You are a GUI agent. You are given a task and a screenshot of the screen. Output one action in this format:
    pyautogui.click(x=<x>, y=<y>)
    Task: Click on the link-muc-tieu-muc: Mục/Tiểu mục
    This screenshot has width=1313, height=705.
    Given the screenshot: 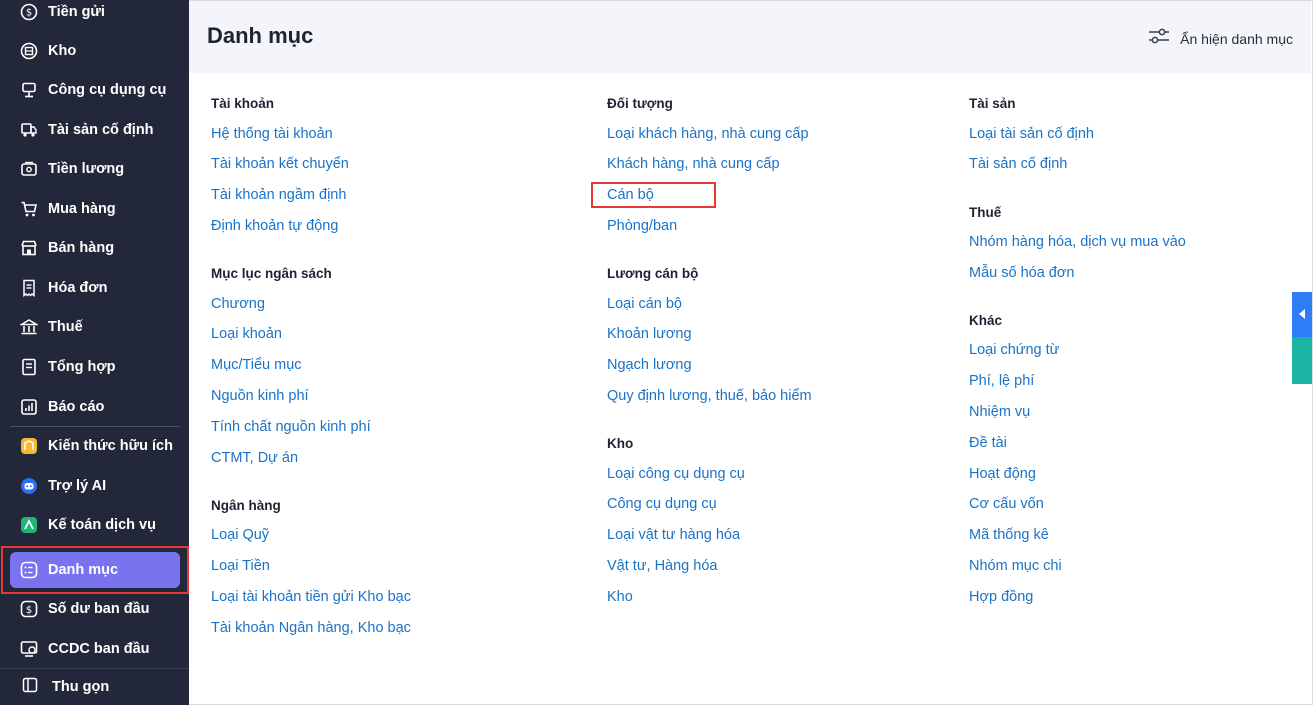 What is the action you would take?
    pyautogui.click(x=256, y=365)
    